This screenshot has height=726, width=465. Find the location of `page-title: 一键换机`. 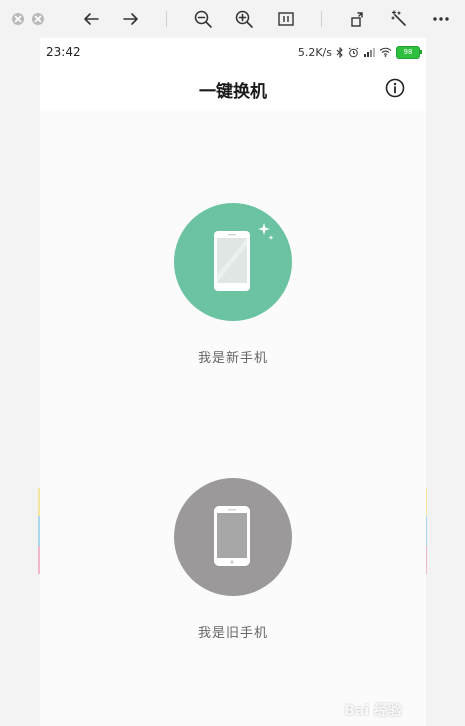

page-title: 一键换机 is located at coordinates (233, 92).